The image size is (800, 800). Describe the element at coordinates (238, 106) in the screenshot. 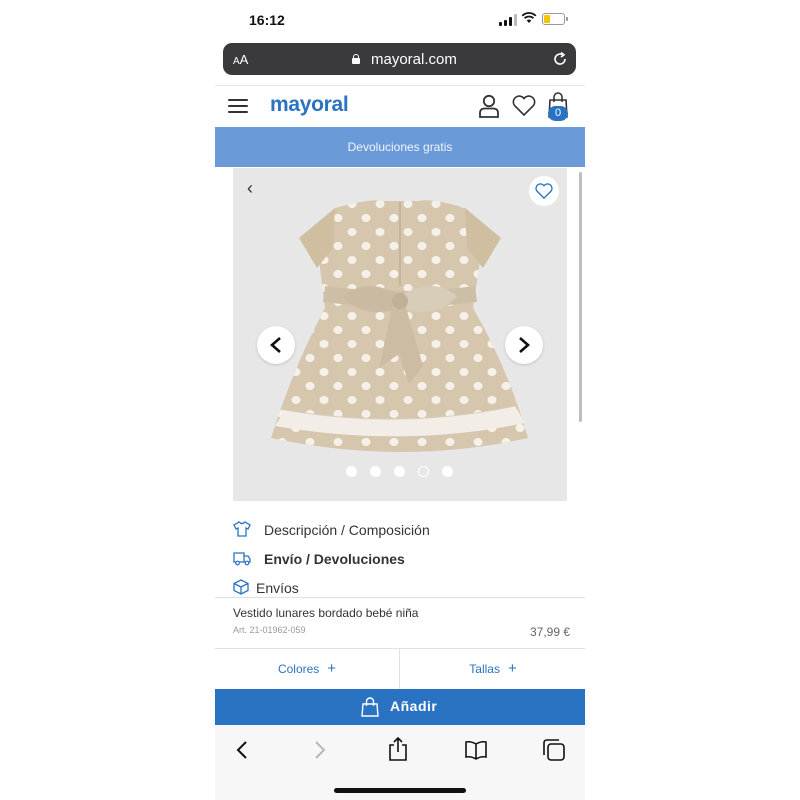

I see `menu-icon` at that location.